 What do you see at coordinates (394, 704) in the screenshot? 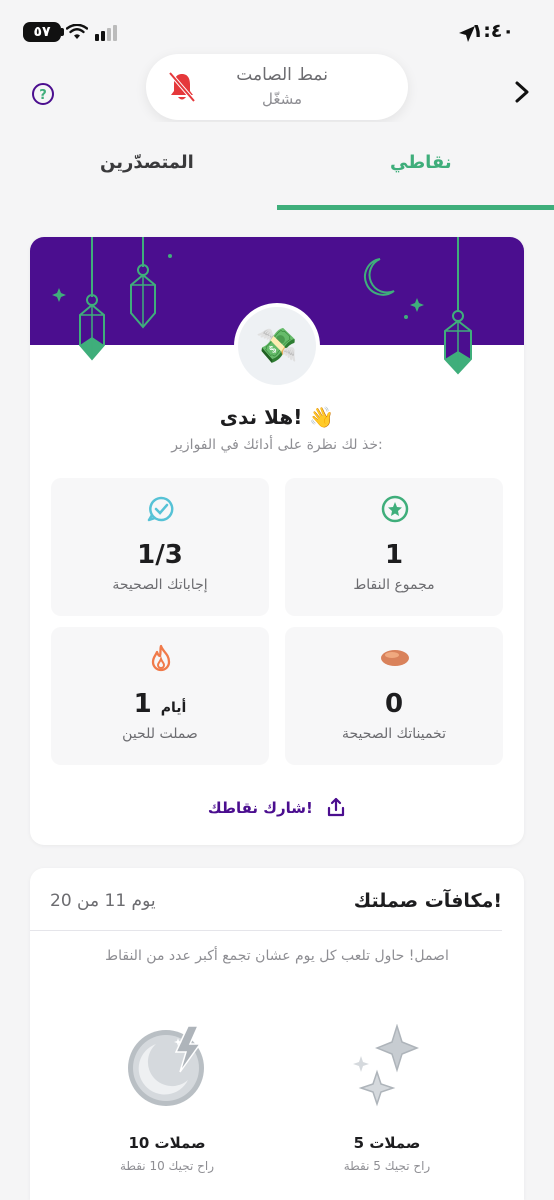
I see `correct-guesses-value: 0` at bounding box center [394, 704].